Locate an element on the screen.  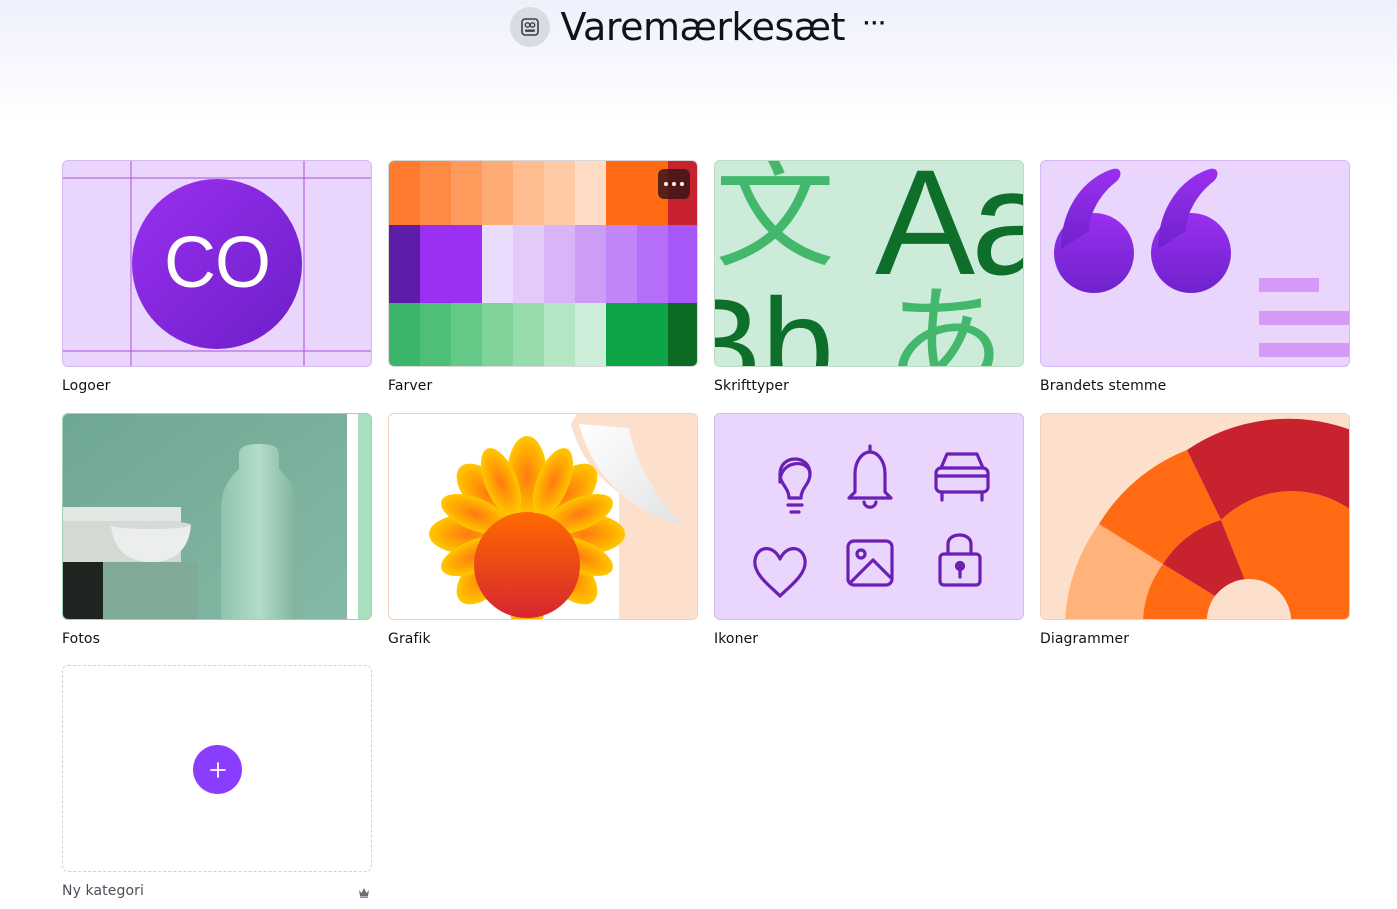
category-label: Grafik is located at coordinates (409, 639).